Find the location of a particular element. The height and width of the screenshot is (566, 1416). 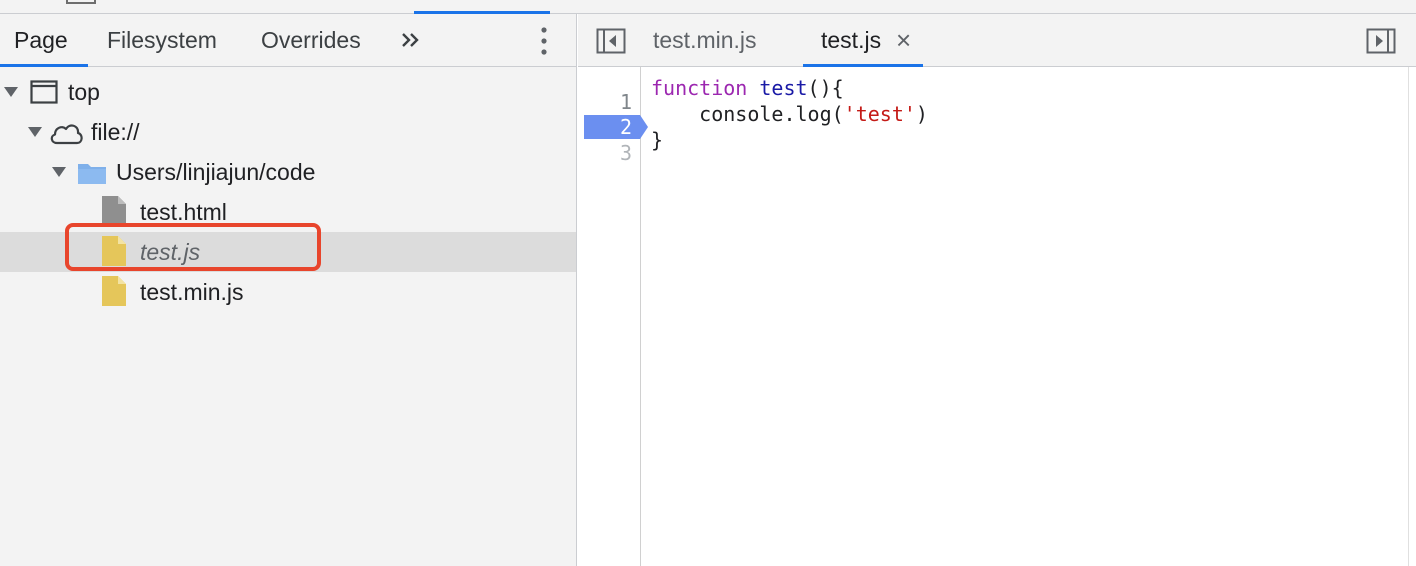

tree-item-folder: Users/linjiajun/code is located at coordinates (288, 172).